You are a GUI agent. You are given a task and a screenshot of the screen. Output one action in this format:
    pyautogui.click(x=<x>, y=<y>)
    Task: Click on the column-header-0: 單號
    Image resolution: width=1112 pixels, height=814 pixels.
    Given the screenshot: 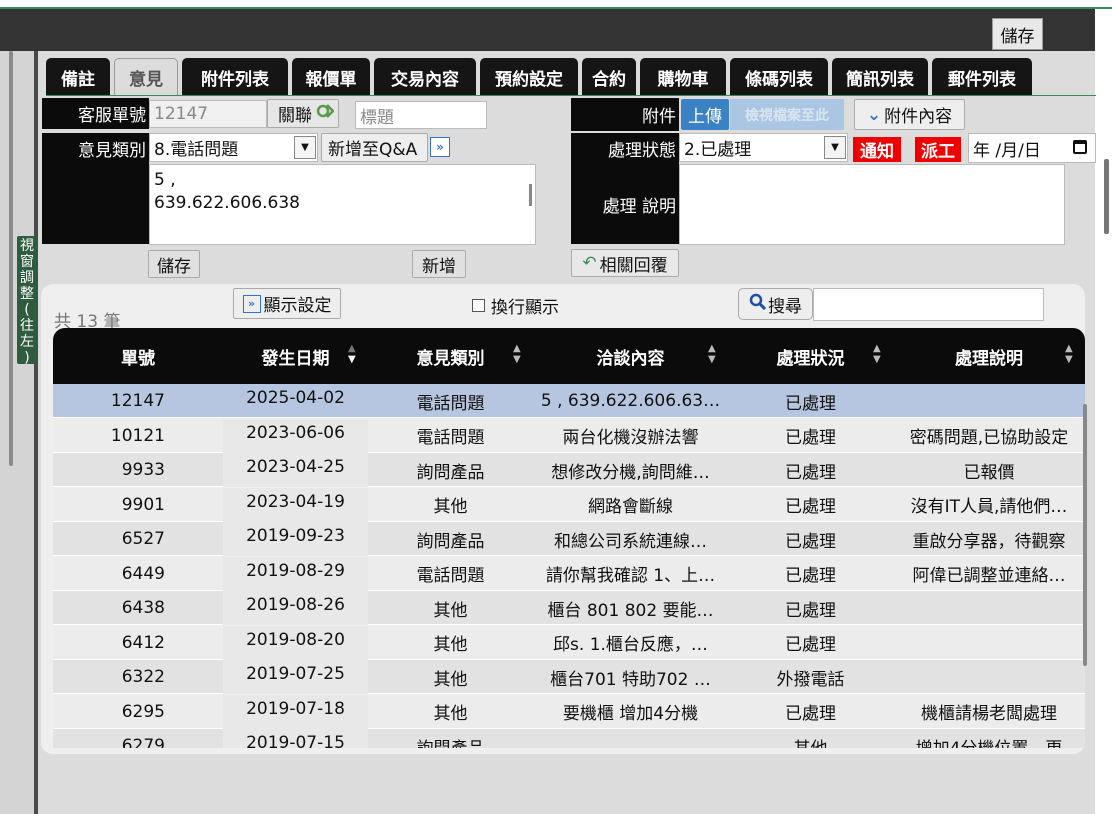 What is the action you would take?
    pyautogui.click(x=138, y=356)
    